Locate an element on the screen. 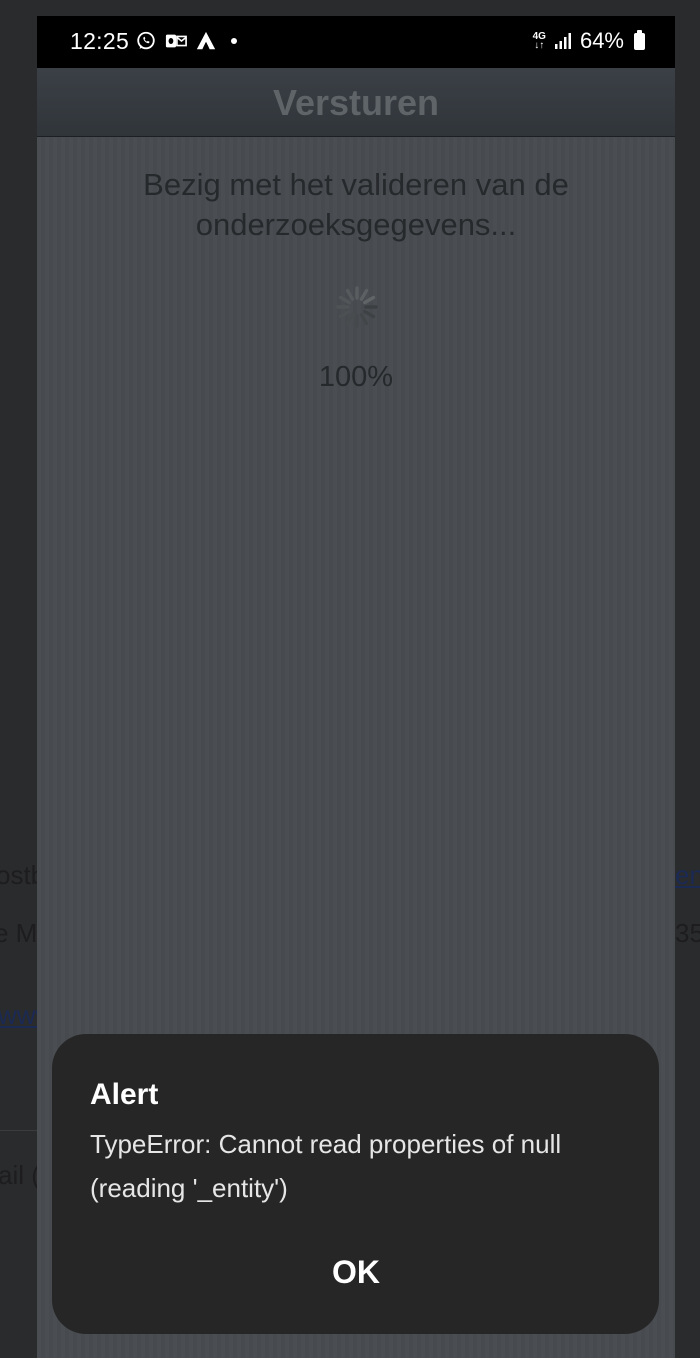  background-text-fragment: e M is located at coordinates (18, 933).